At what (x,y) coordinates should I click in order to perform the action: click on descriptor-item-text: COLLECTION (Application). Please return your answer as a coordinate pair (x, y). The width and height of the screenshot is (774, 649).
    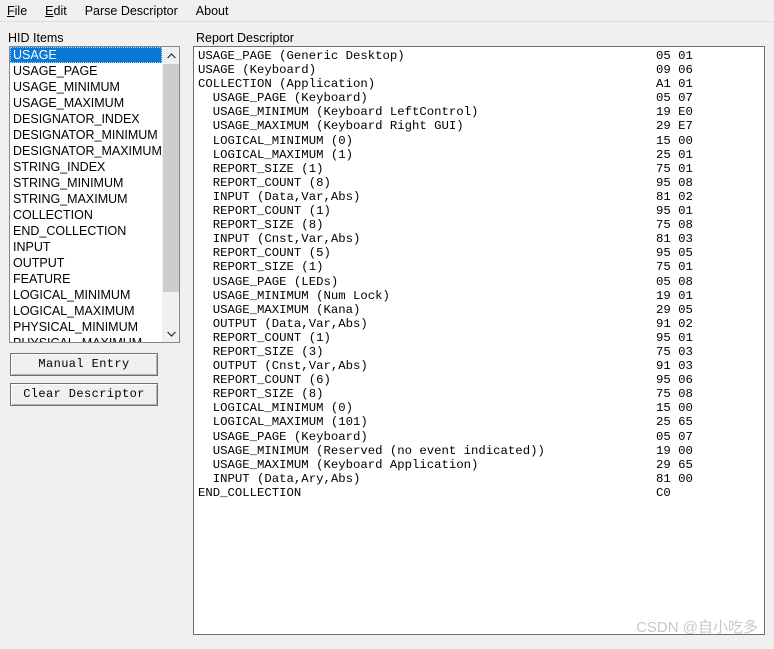
    Looking at the image, I should click on (287, 84).